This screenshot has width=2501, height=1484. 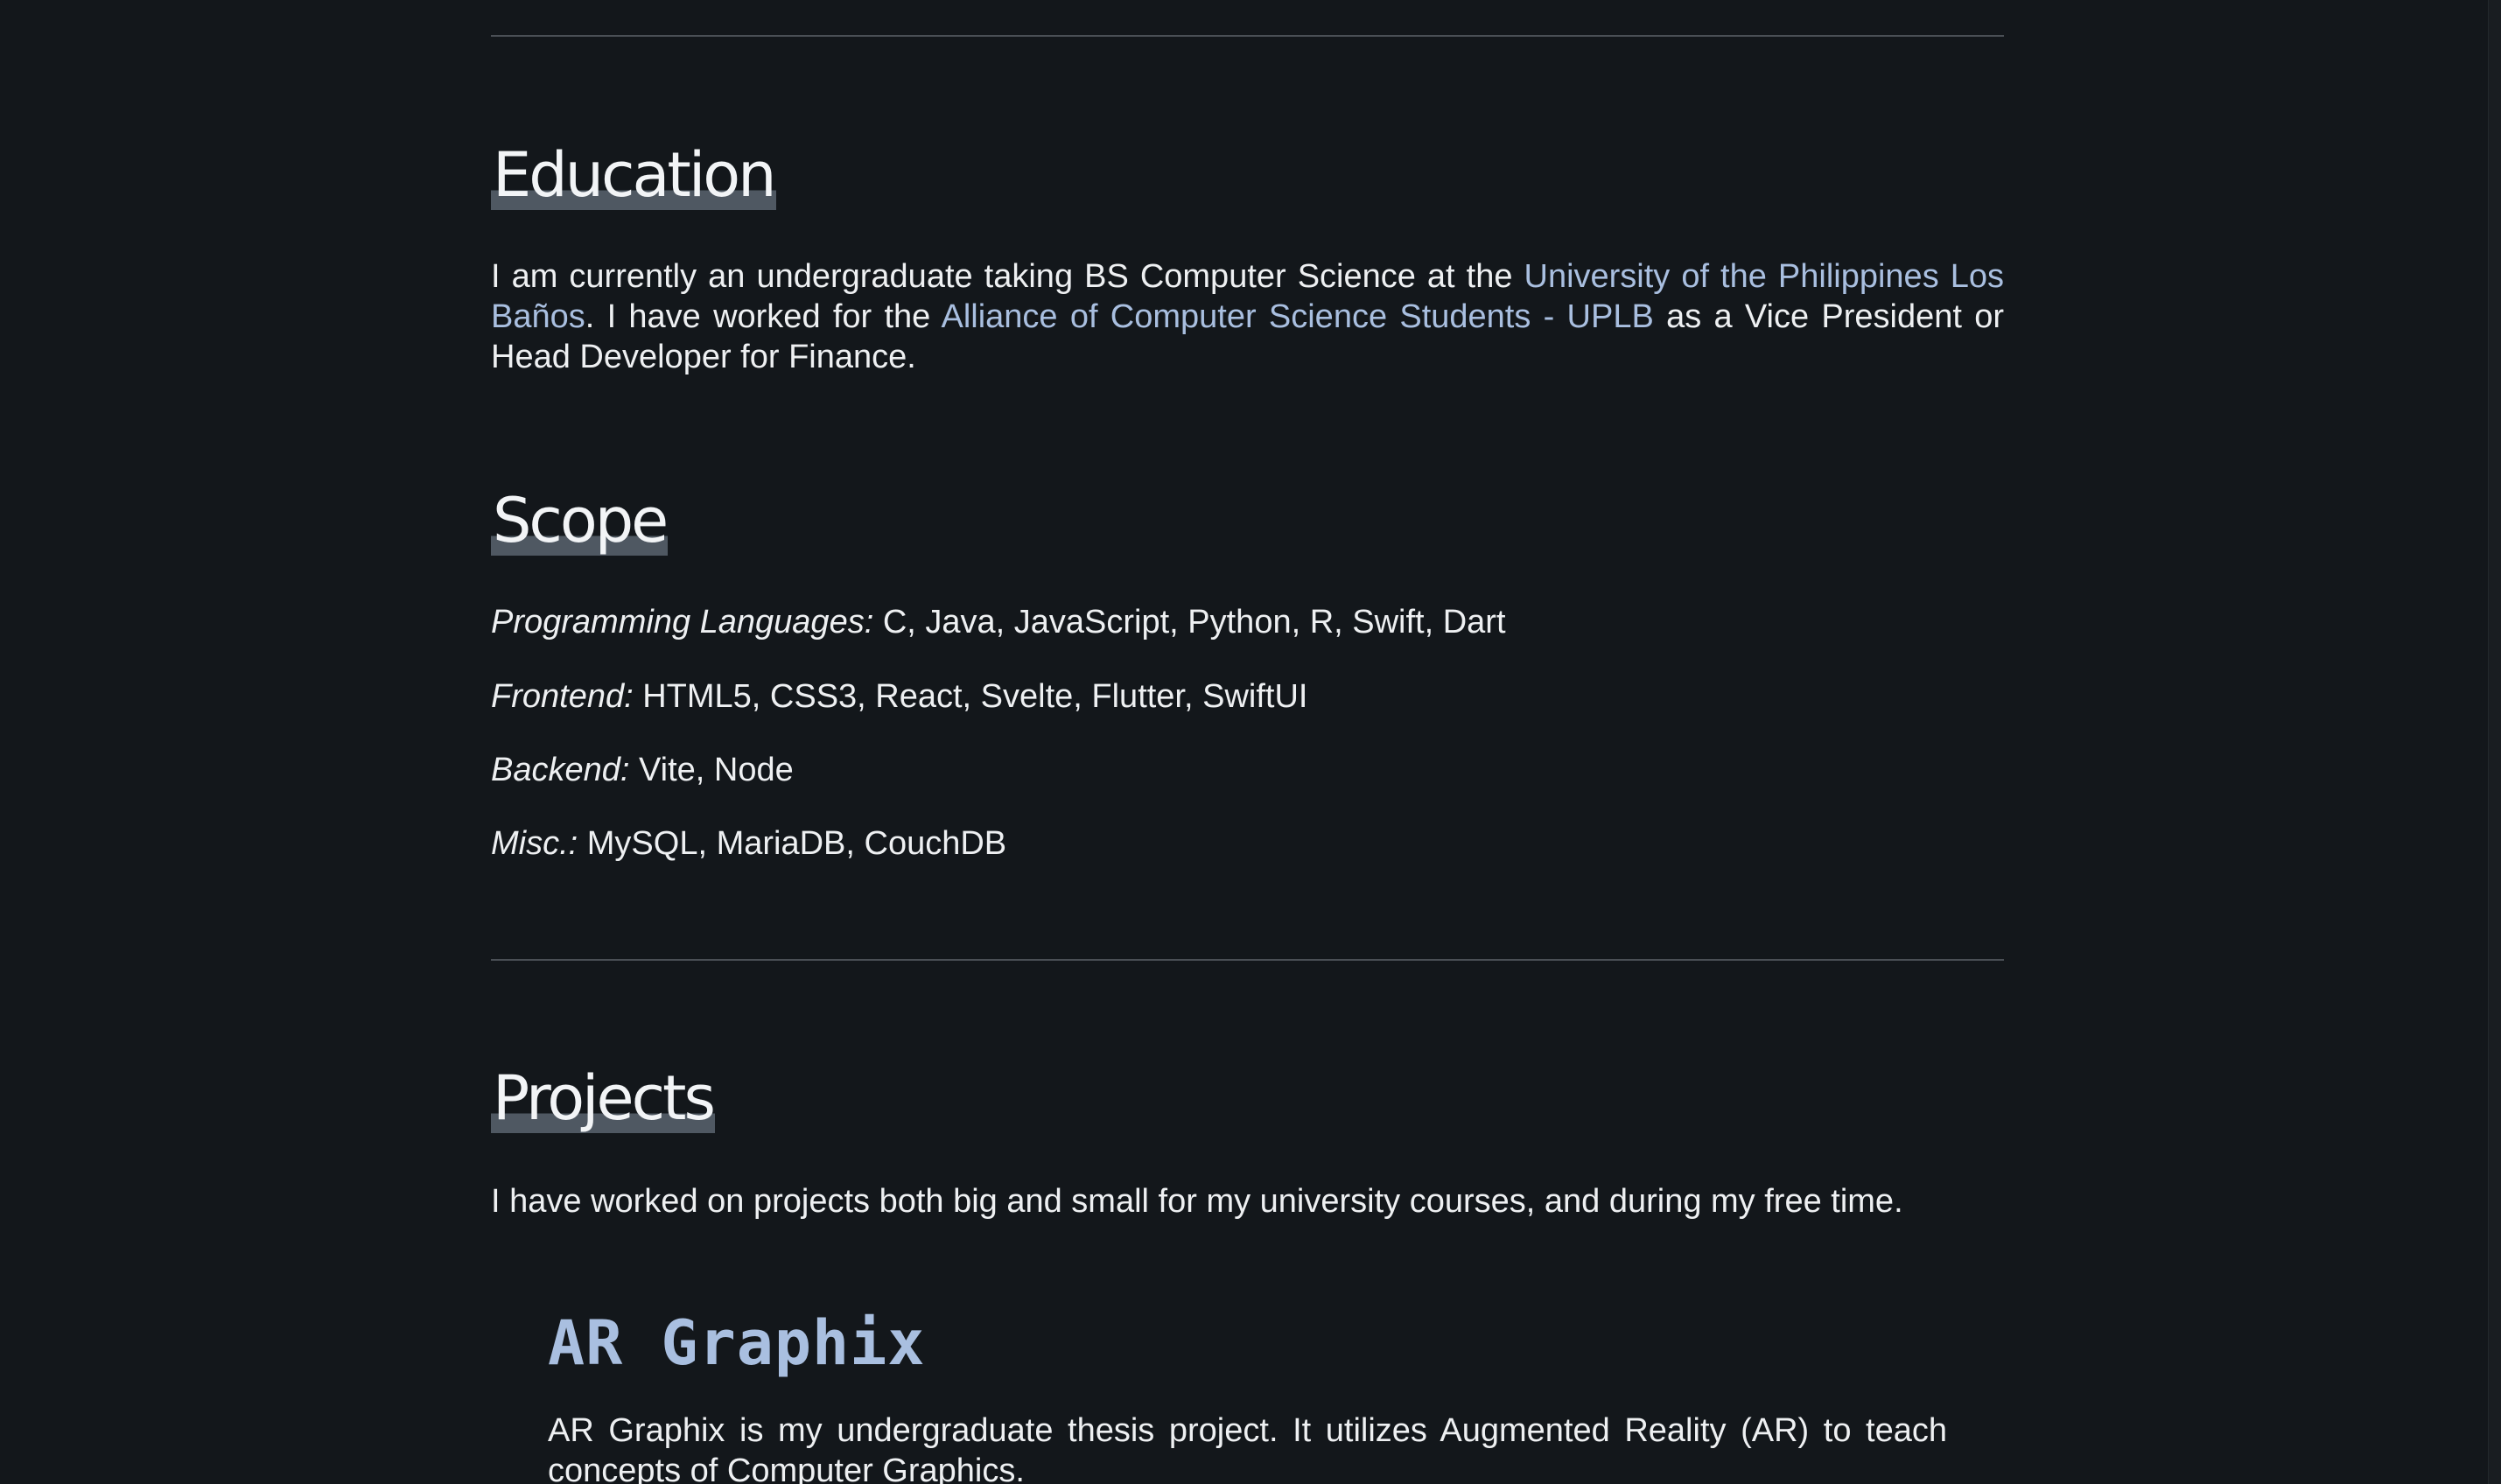 What do you see at coordinates (561, 770) in the screenshot?
I see `scope-label: Backend:` at bounding box center [561, 770].